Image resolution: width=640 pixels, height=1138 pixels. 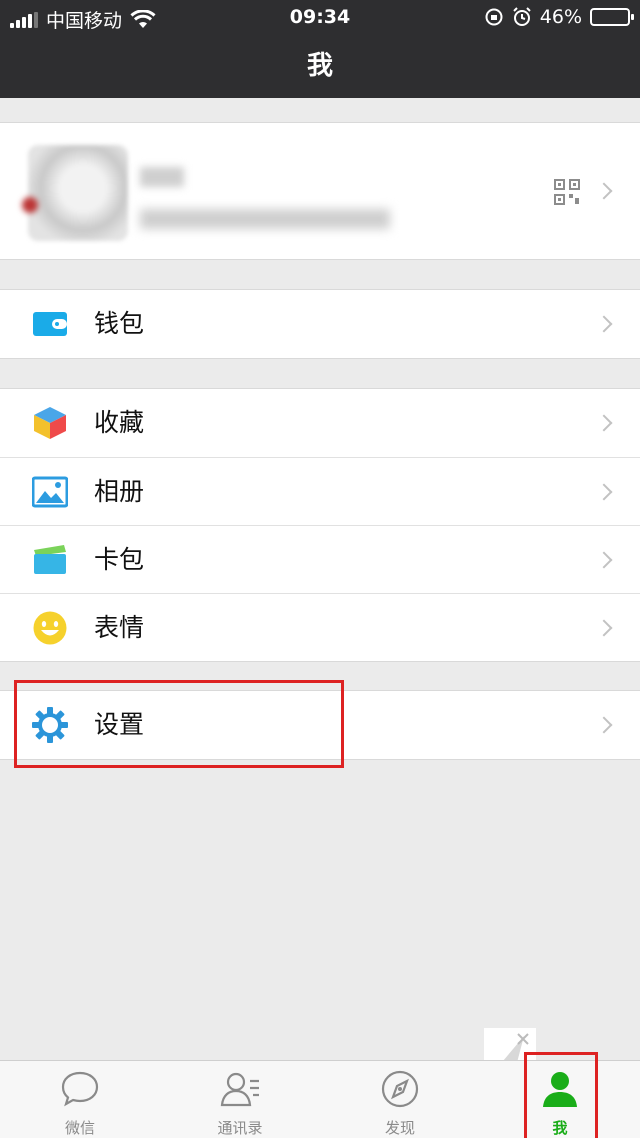 What do you see at coordinates (494, 17) in the screenshot?
I see `rotation-lock-icon` at bounding box center [494, 17].